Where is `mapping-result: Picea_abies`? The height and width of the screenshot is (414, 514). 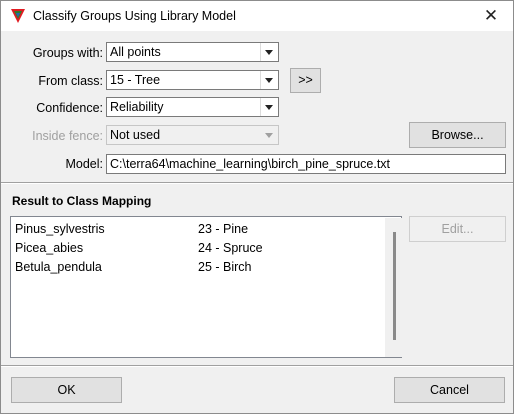 mapping-result: Picea_abies is located at coordinates (49, 248).